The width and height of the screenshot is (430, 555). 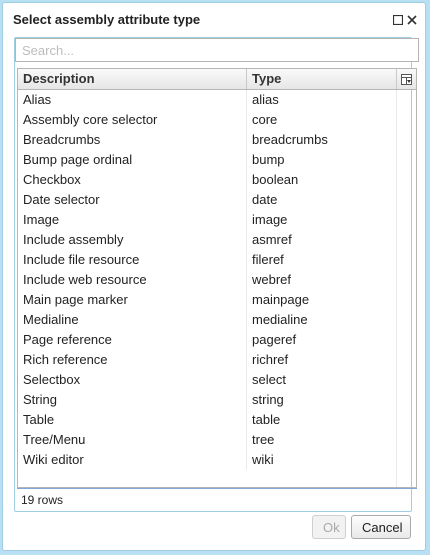 I want to click on table-row: Alias alias, so click(x=217, y=100).